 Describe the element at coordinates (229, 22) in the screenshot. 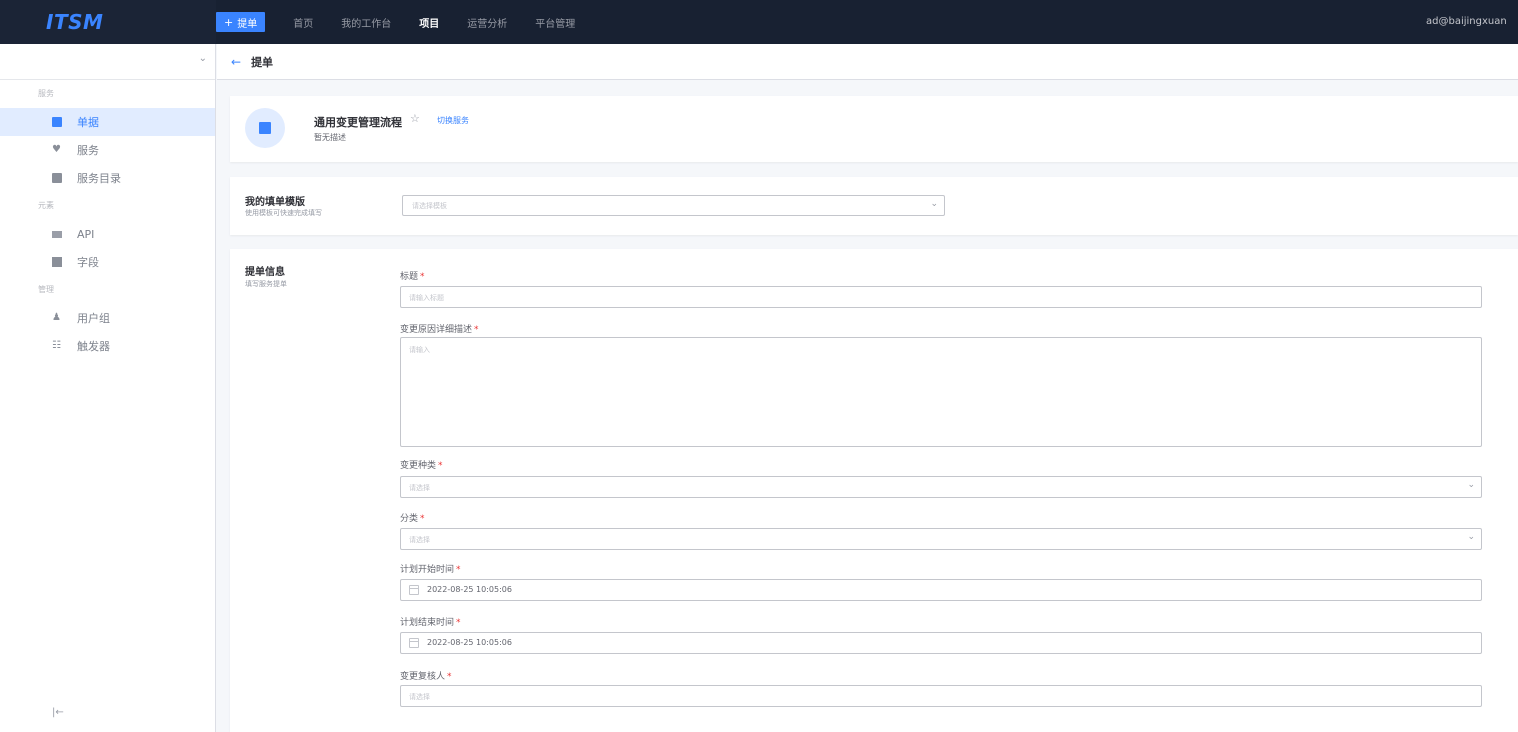

I see `plus-icon: +` at that location.